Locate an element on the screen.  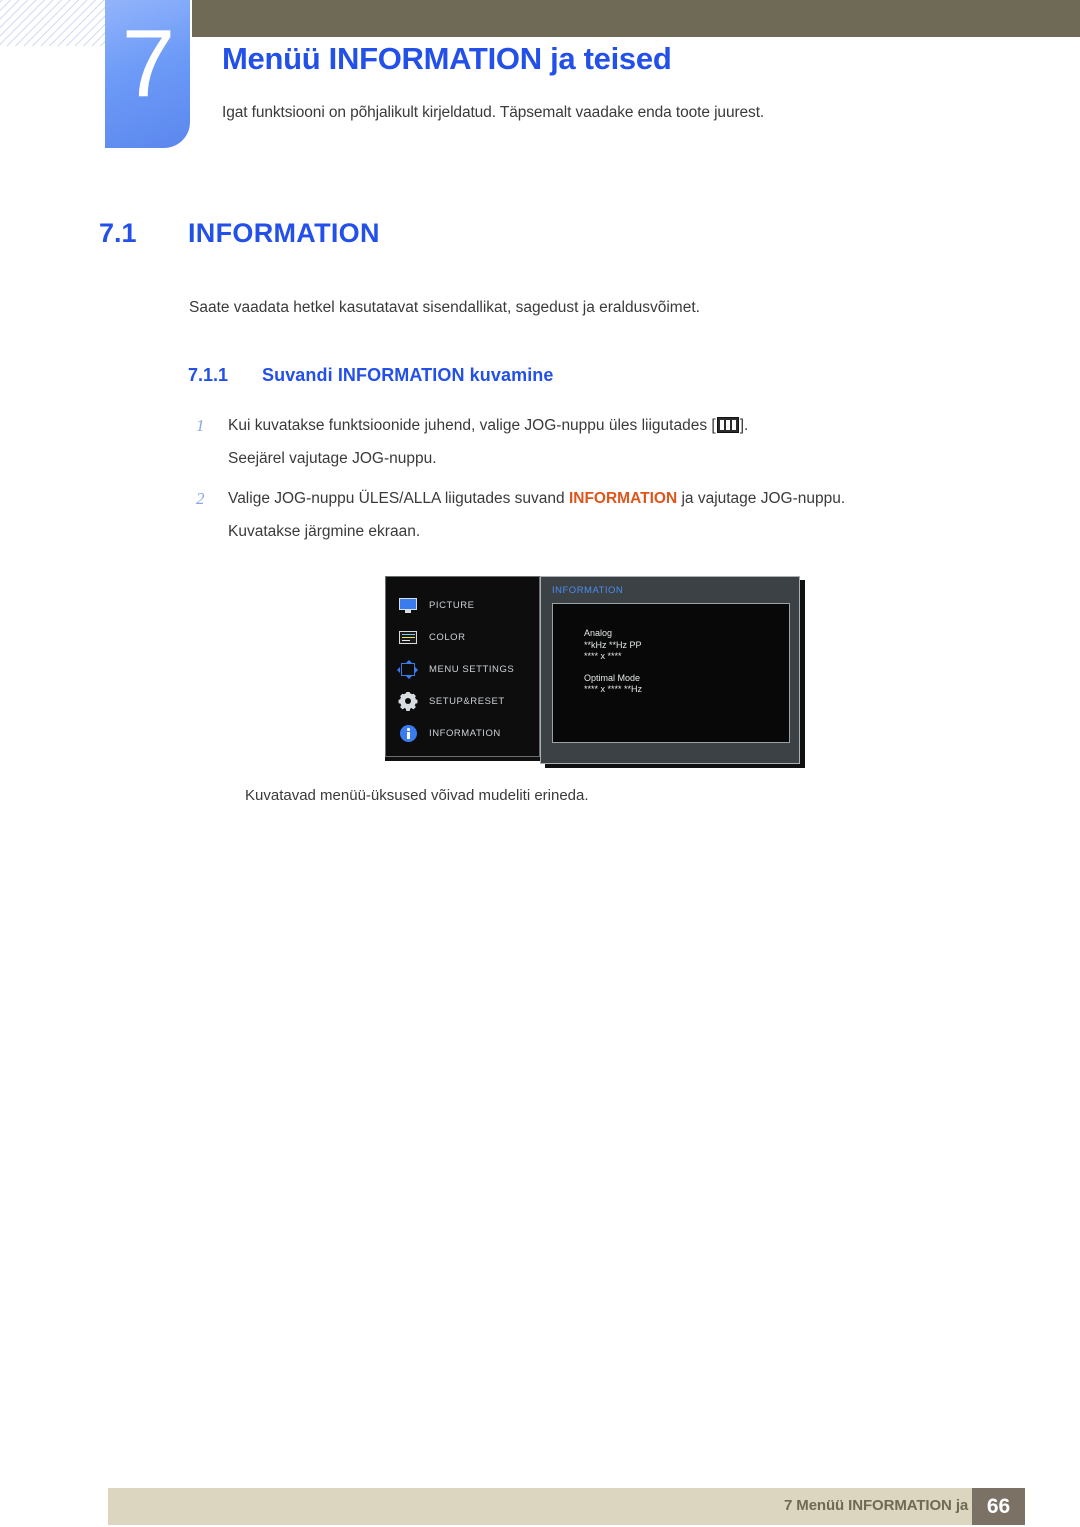
step-2-number: 2 is located at coordinates (200, 498).